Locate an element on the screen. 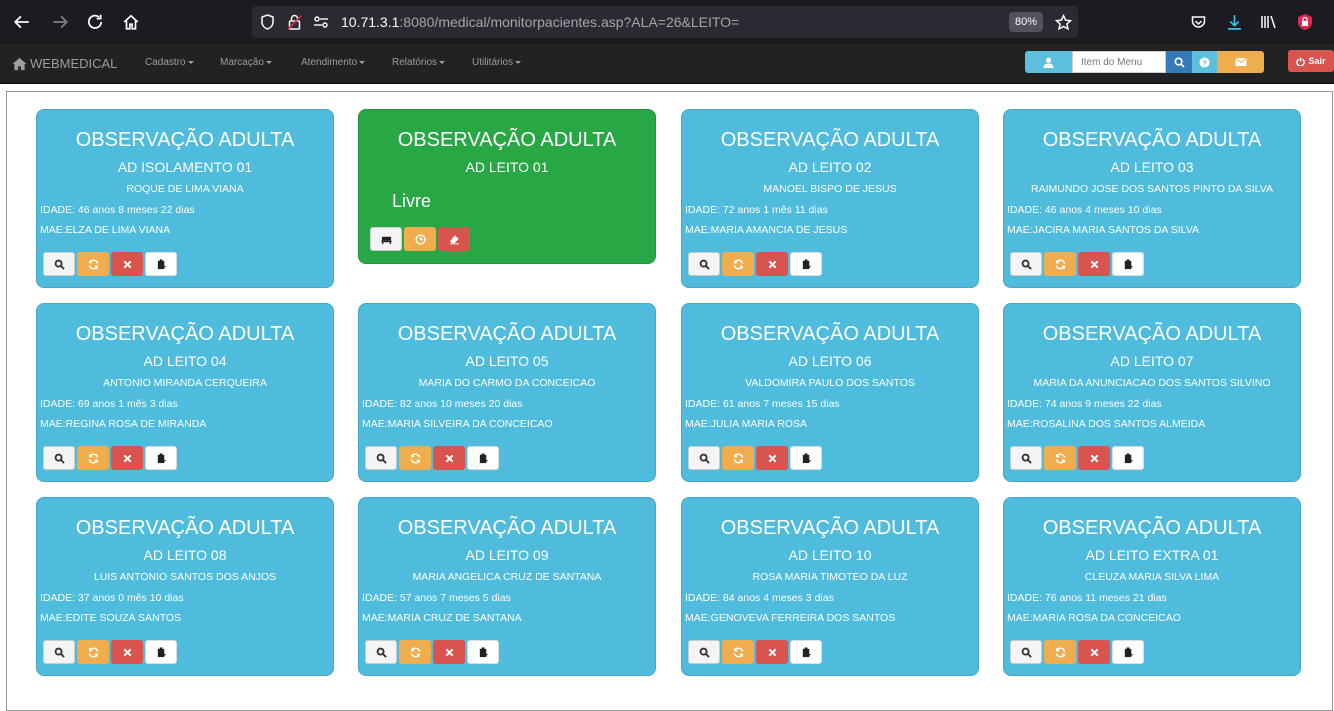 This screenshot has height=711, width=1334. patient-age: IDADE: 37 anos 0 mês 10 dias is located at coordinates (112, 598).